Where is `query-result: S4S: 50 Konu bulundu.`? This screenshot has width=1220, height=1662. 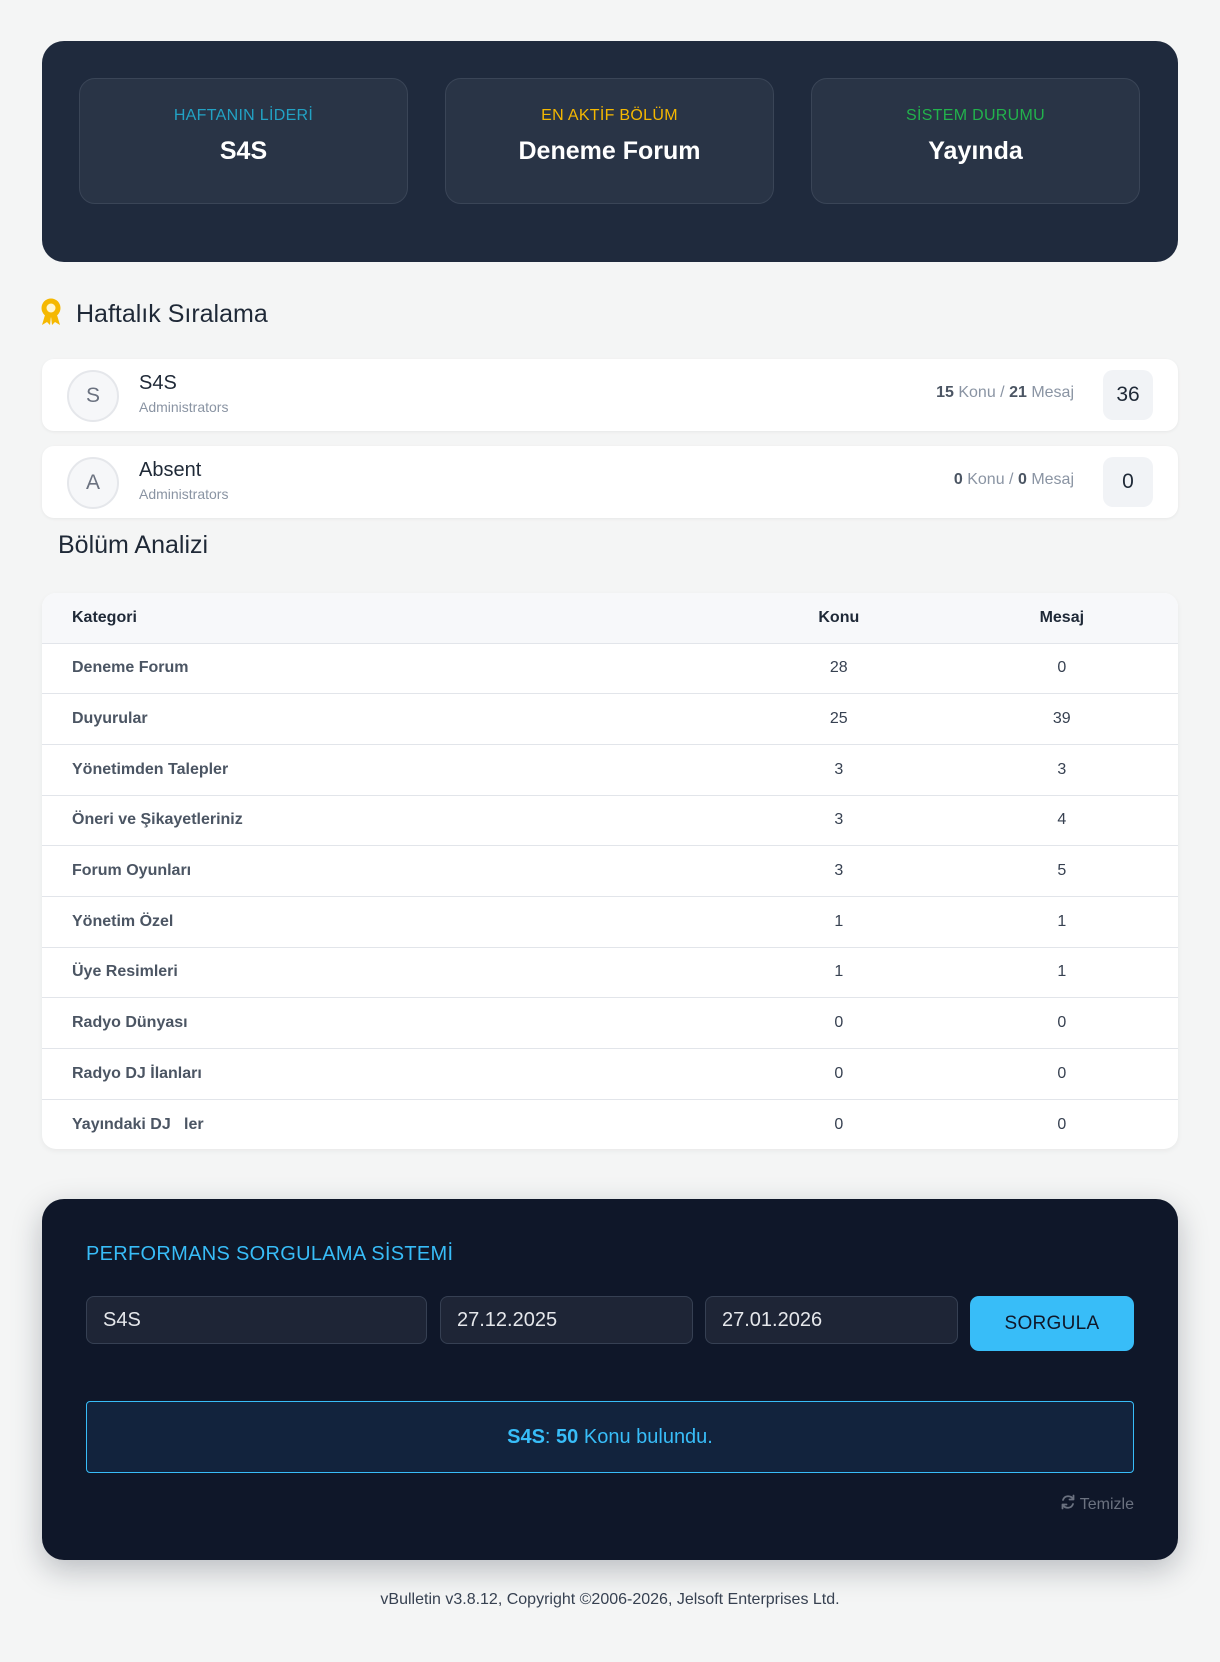 query-result: S4S: 50 Konu bulundu. is located at coordinates (610, 1437).